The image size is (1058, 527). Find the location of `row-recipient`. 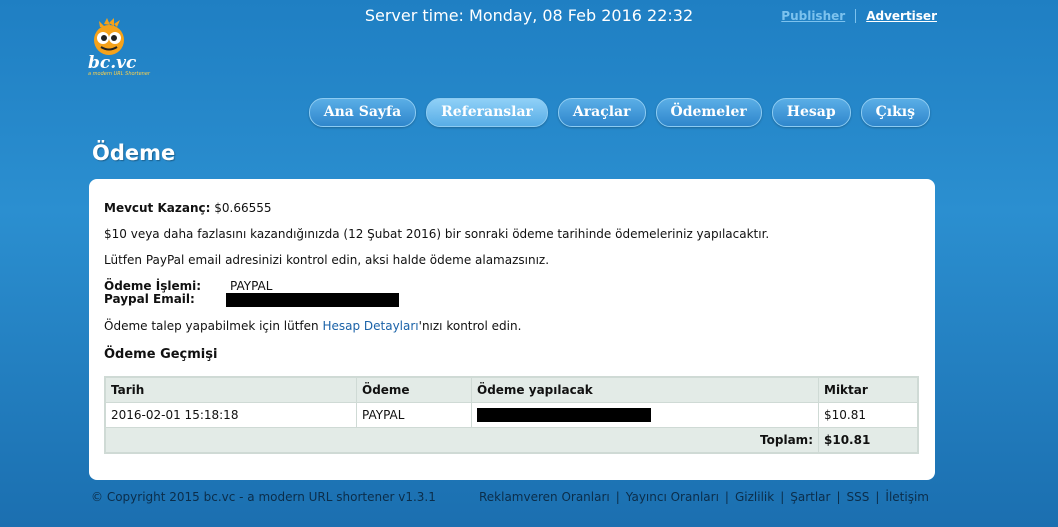

row-recipient is located at coordinates (645, 415).